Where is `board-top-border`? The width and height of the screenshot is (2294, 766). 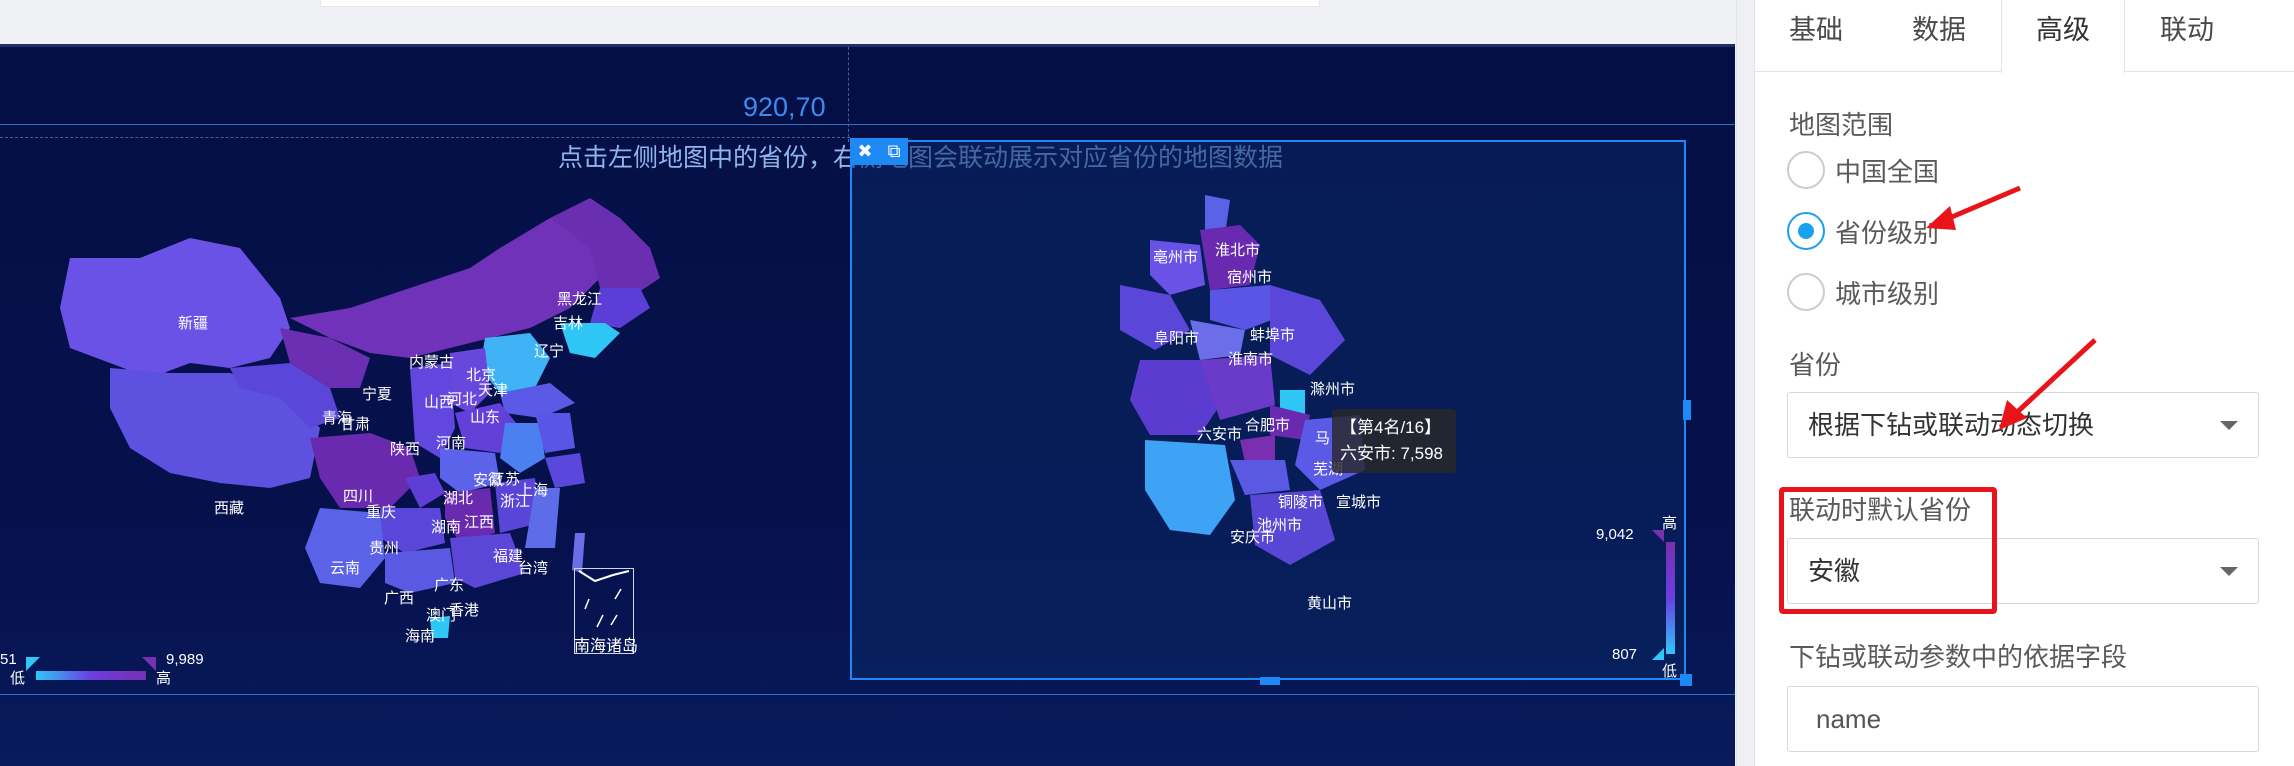
board-top-border is located at coordinates (867, 45).